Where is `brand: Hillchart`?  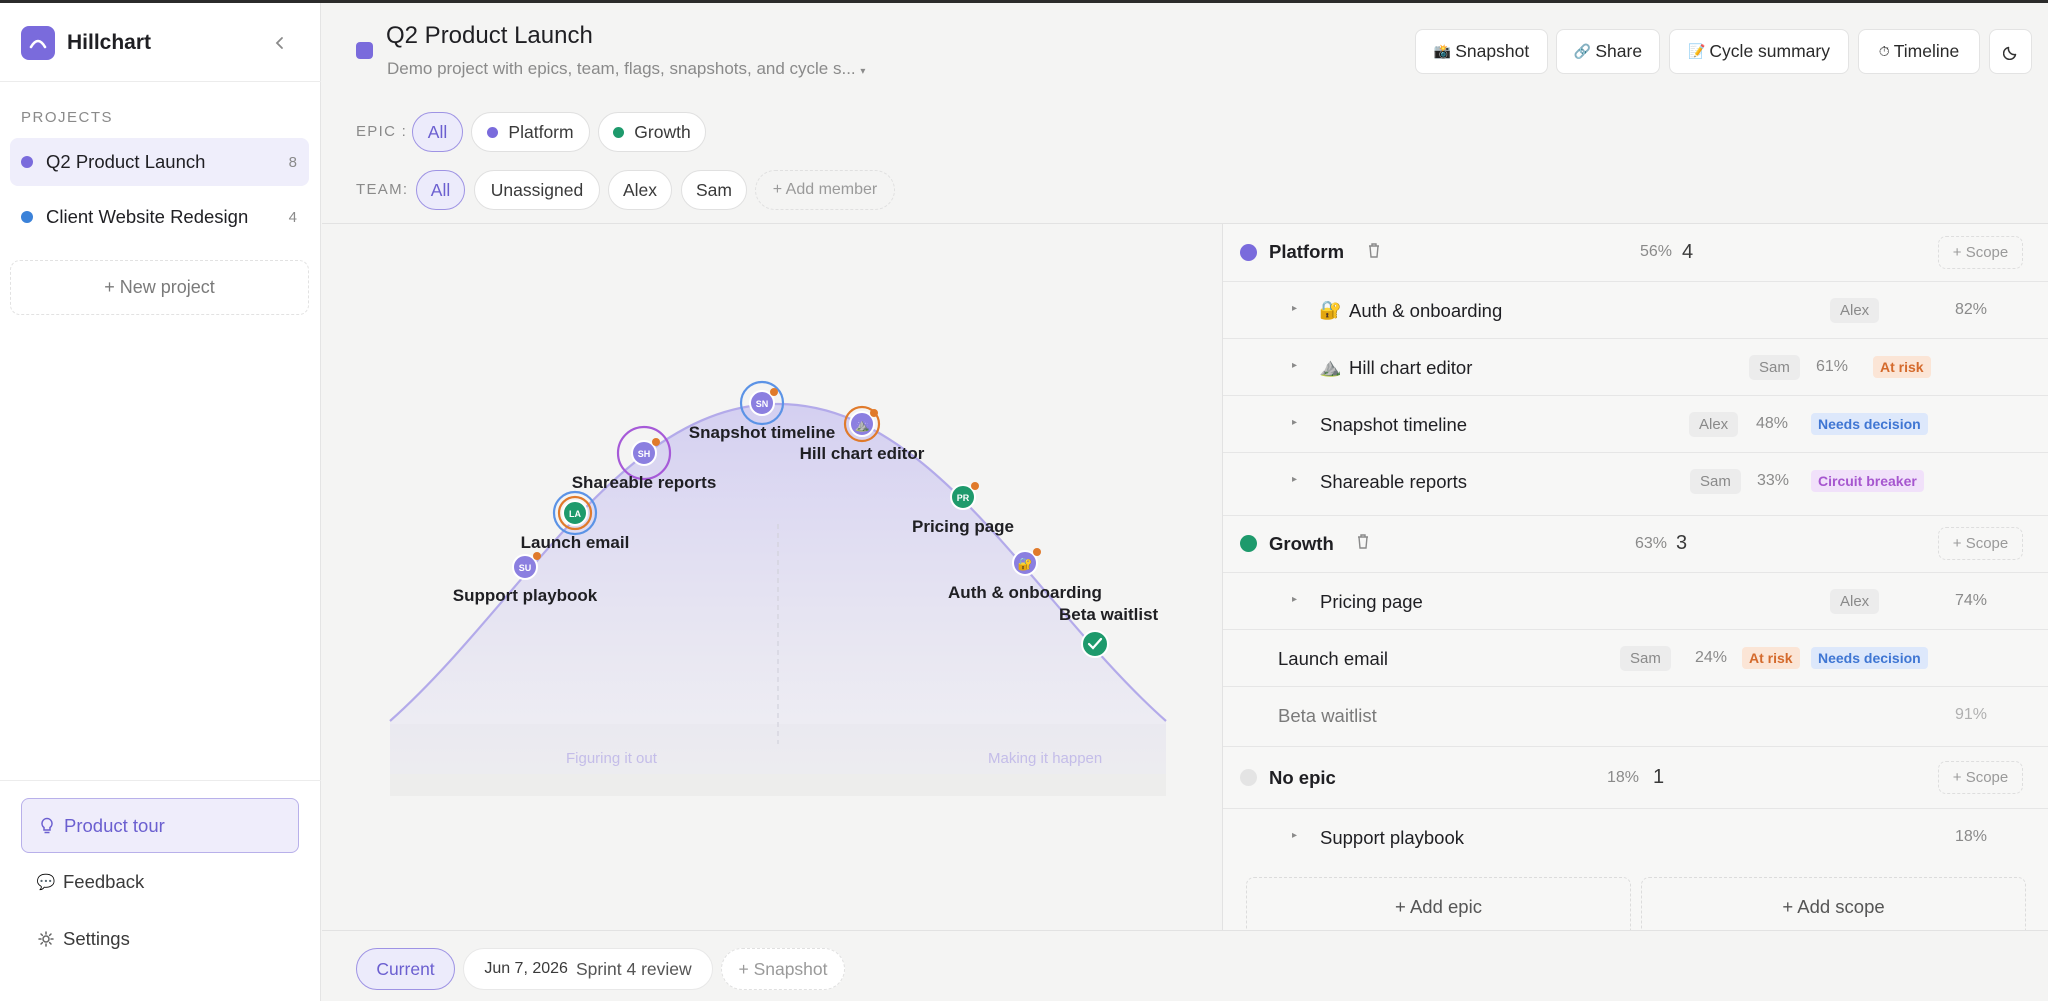
brand: Hillchart is located at coordinates (86, 43).